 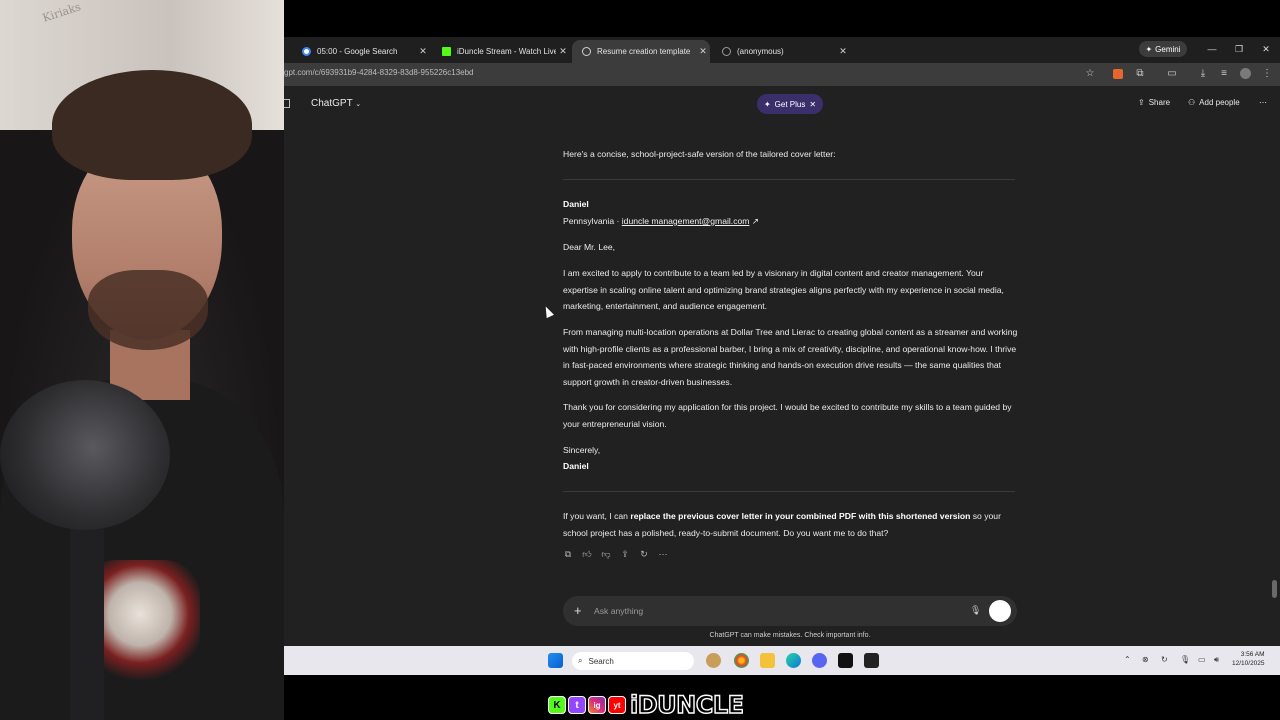 I want to click on salutation: Dear Mr. Lee,, so click(x=589, y=247).